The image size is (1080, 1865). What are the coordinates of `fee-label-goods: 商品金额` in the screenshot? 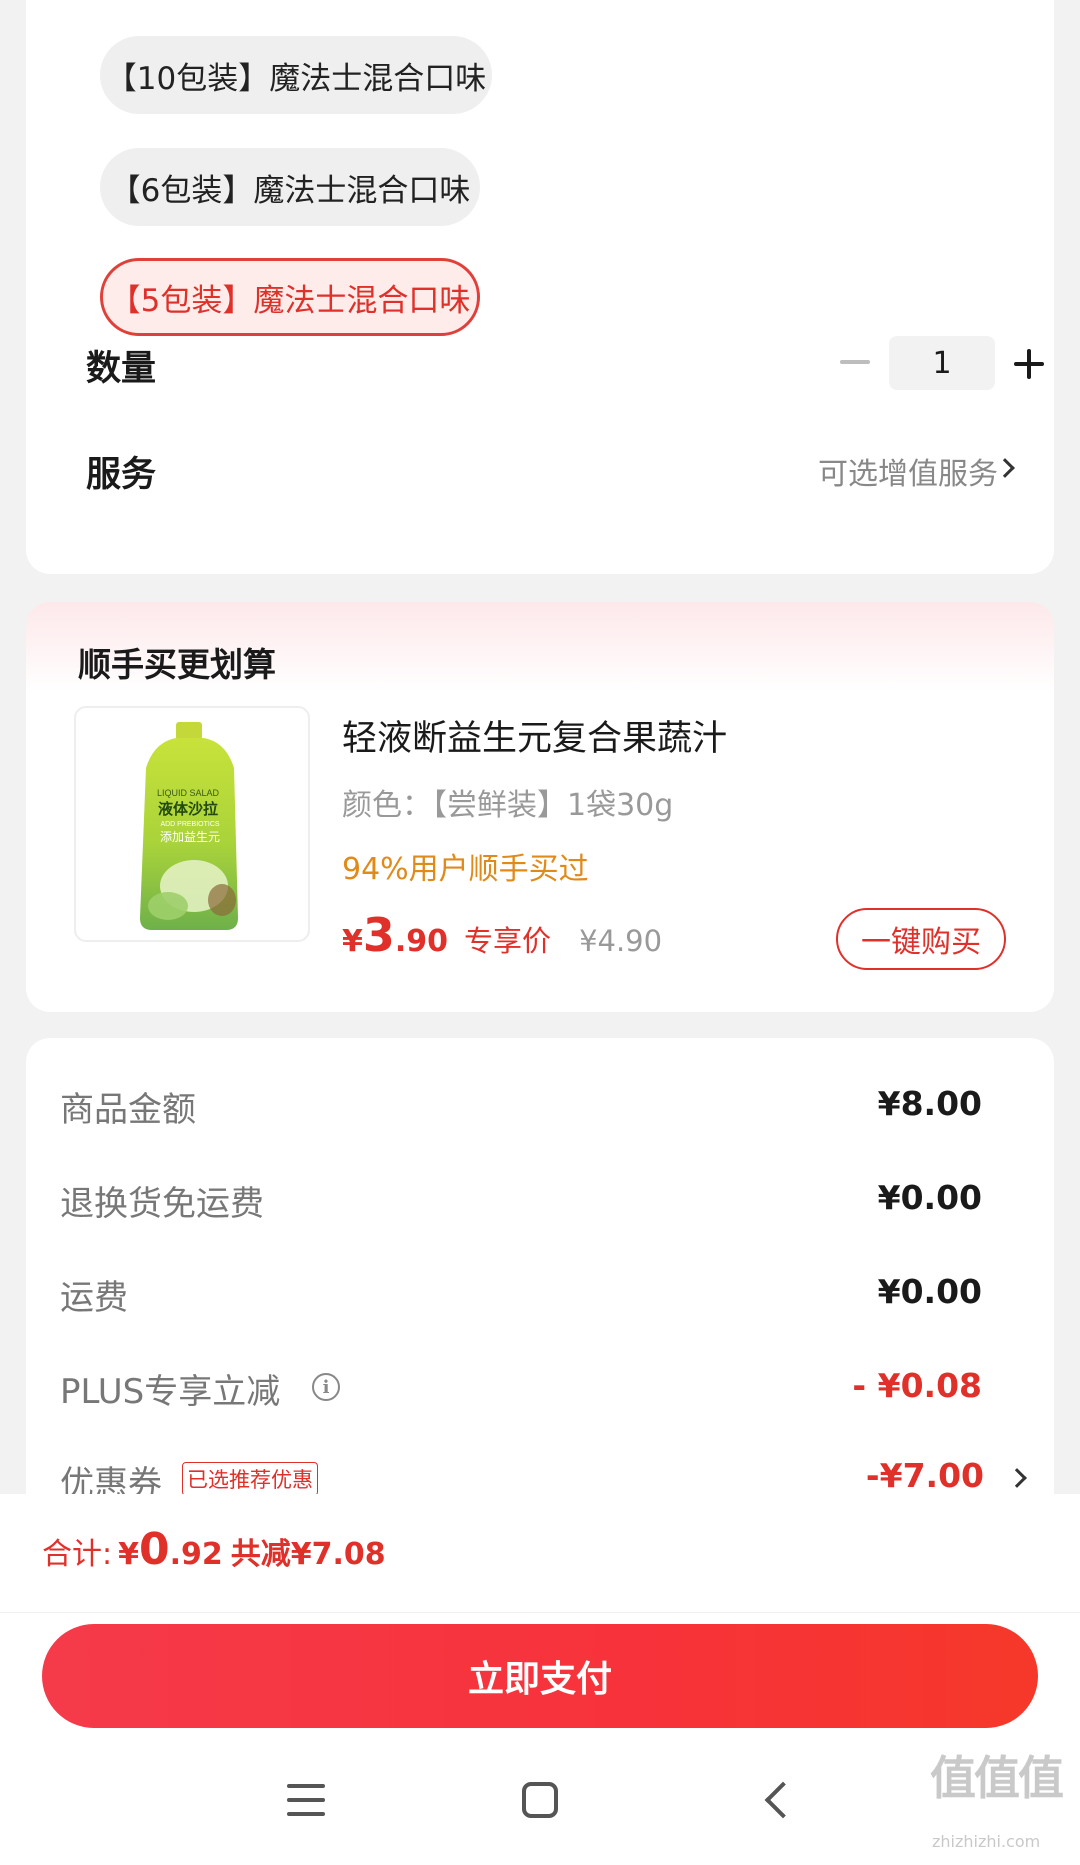 It's located at (128, 1110).